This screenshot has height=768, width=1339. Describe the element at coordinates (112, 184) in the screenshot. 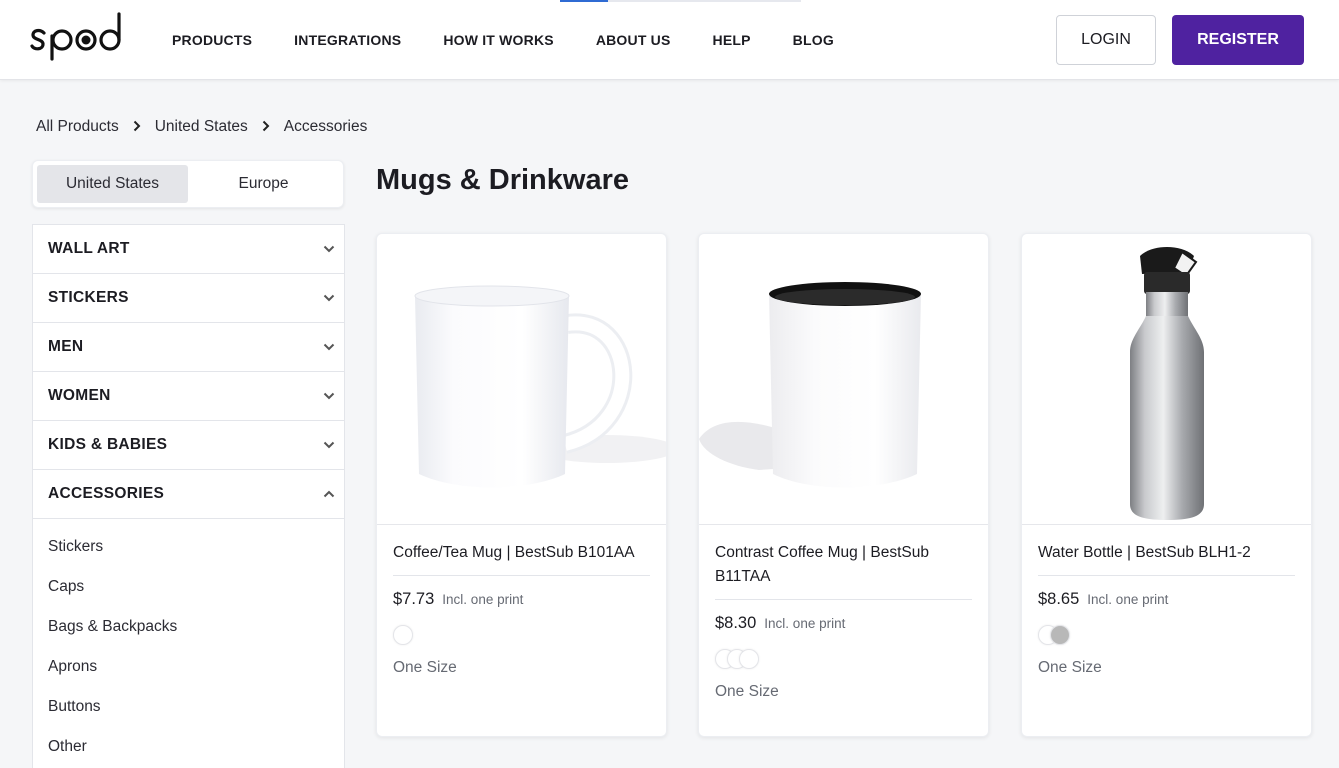

I see `region-united-states: United States` at that location.